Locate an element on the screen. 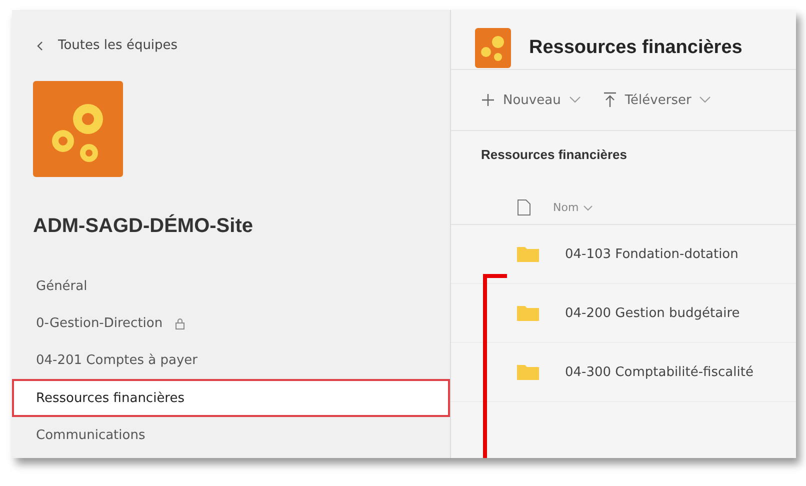 The width and height of the screenshot is (806, 486). channel-item: Communications is located at coordinates (231, 435).